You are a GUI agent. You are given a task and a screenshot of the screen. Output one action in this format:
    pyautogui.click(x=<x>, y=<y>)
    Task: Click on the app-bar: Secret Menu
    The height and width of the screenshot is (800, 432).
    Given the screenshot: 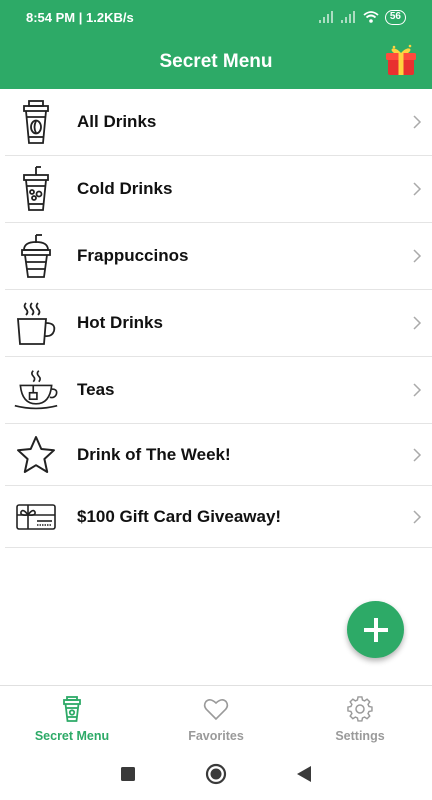 What is the action you would take?
    pyautogui.click(x=216, y=61)
    